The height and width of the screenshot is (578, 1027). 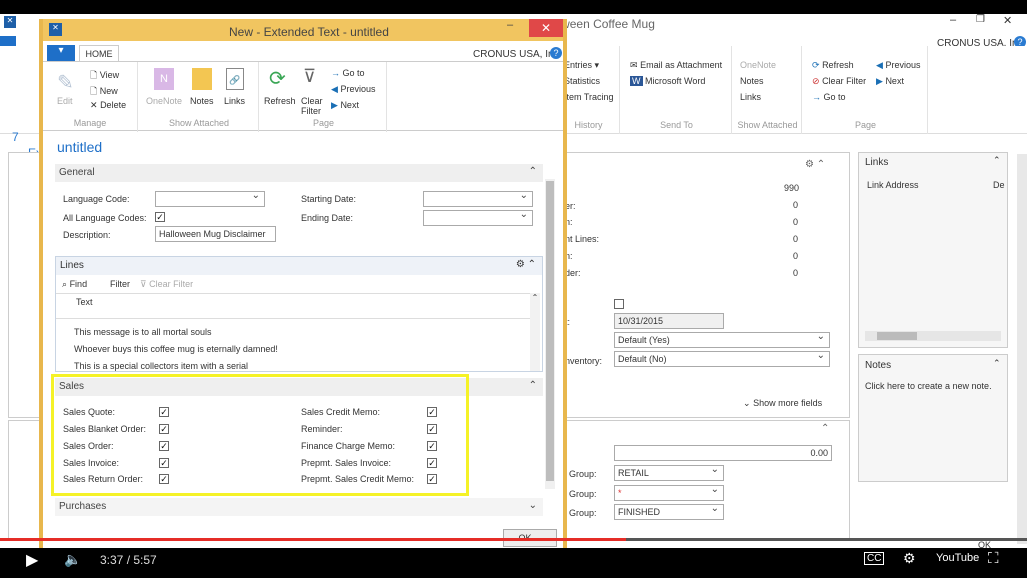 What do you see at coordinates (108, 105) in the screenshot?
I see `delete-button: ✕ Delete` at bounding box center [108, 105].